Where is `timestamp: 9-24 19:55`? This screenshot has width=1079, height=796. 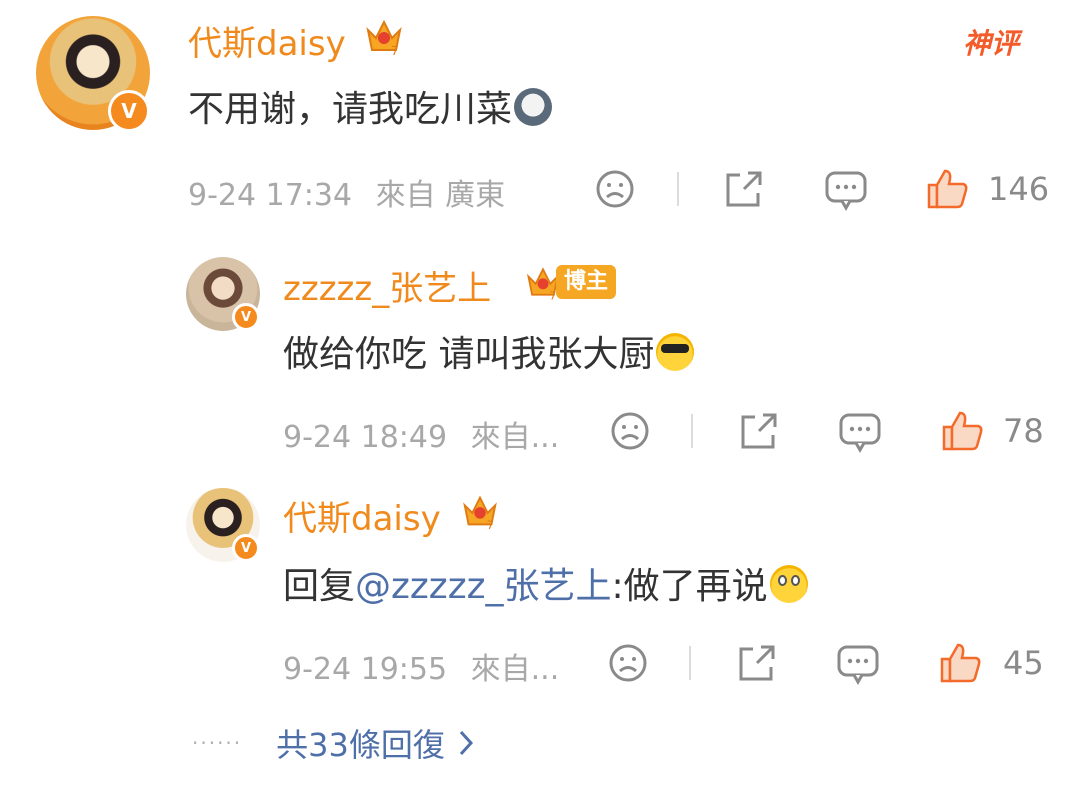 timestamp: 9-24 19:55 is located at coordinates (365, 669).